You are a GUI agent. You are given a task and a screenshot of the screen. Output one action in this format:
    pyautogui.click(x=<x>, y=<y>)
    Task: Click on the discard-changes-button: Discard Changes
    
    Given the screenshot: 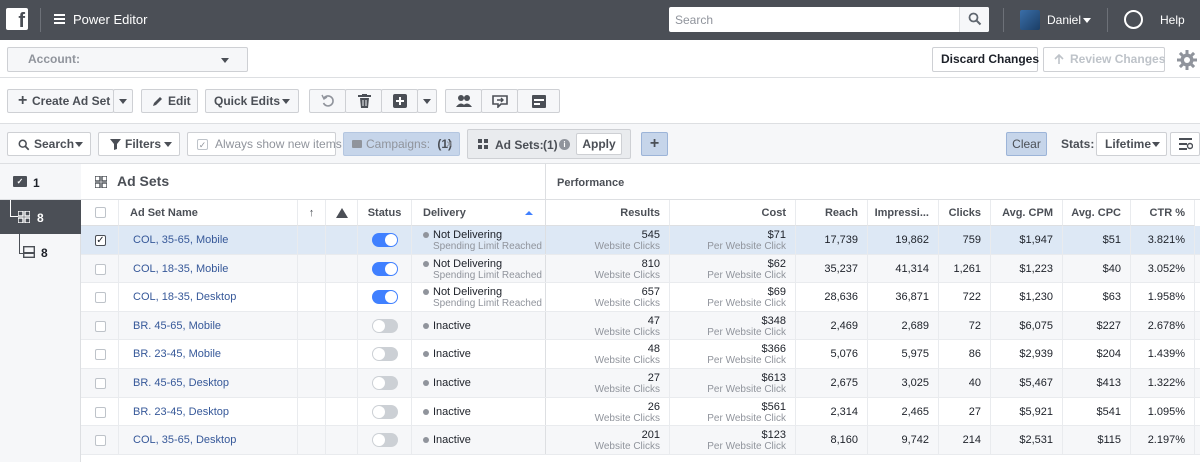 What is the action you would take?
    pyautogui.click(x=985, y=59)
    